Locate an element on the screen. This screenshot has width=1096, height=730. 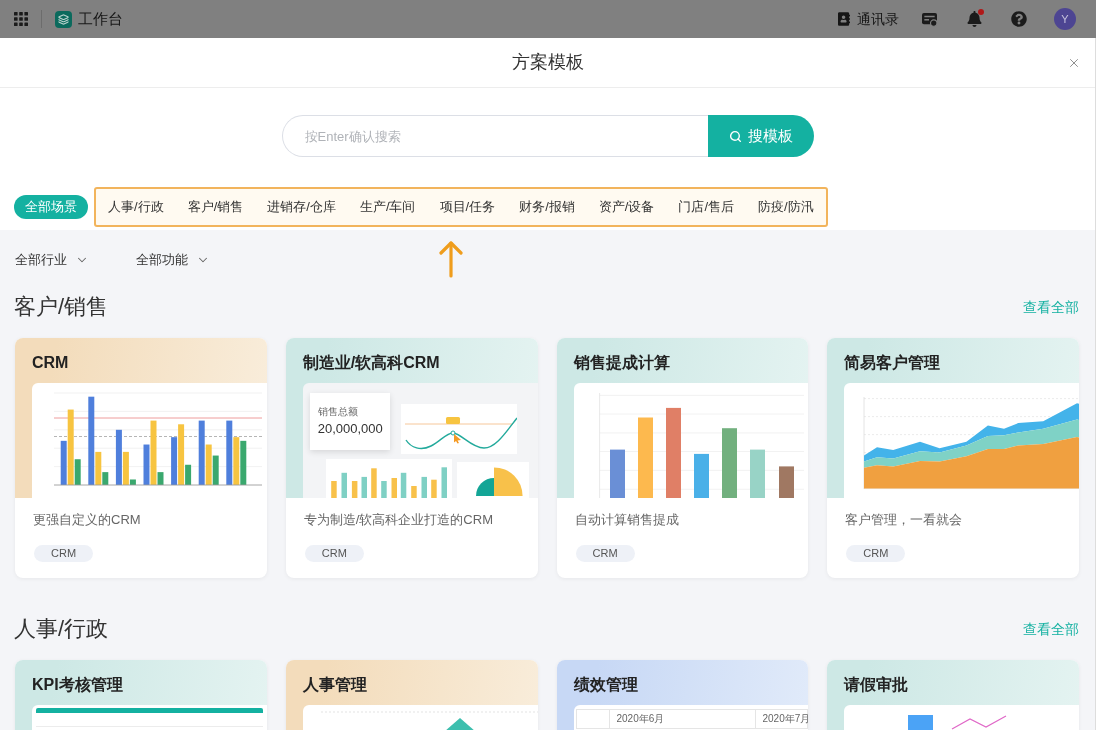
stat-label: 销售总额 is located at coordinates (338, 412).